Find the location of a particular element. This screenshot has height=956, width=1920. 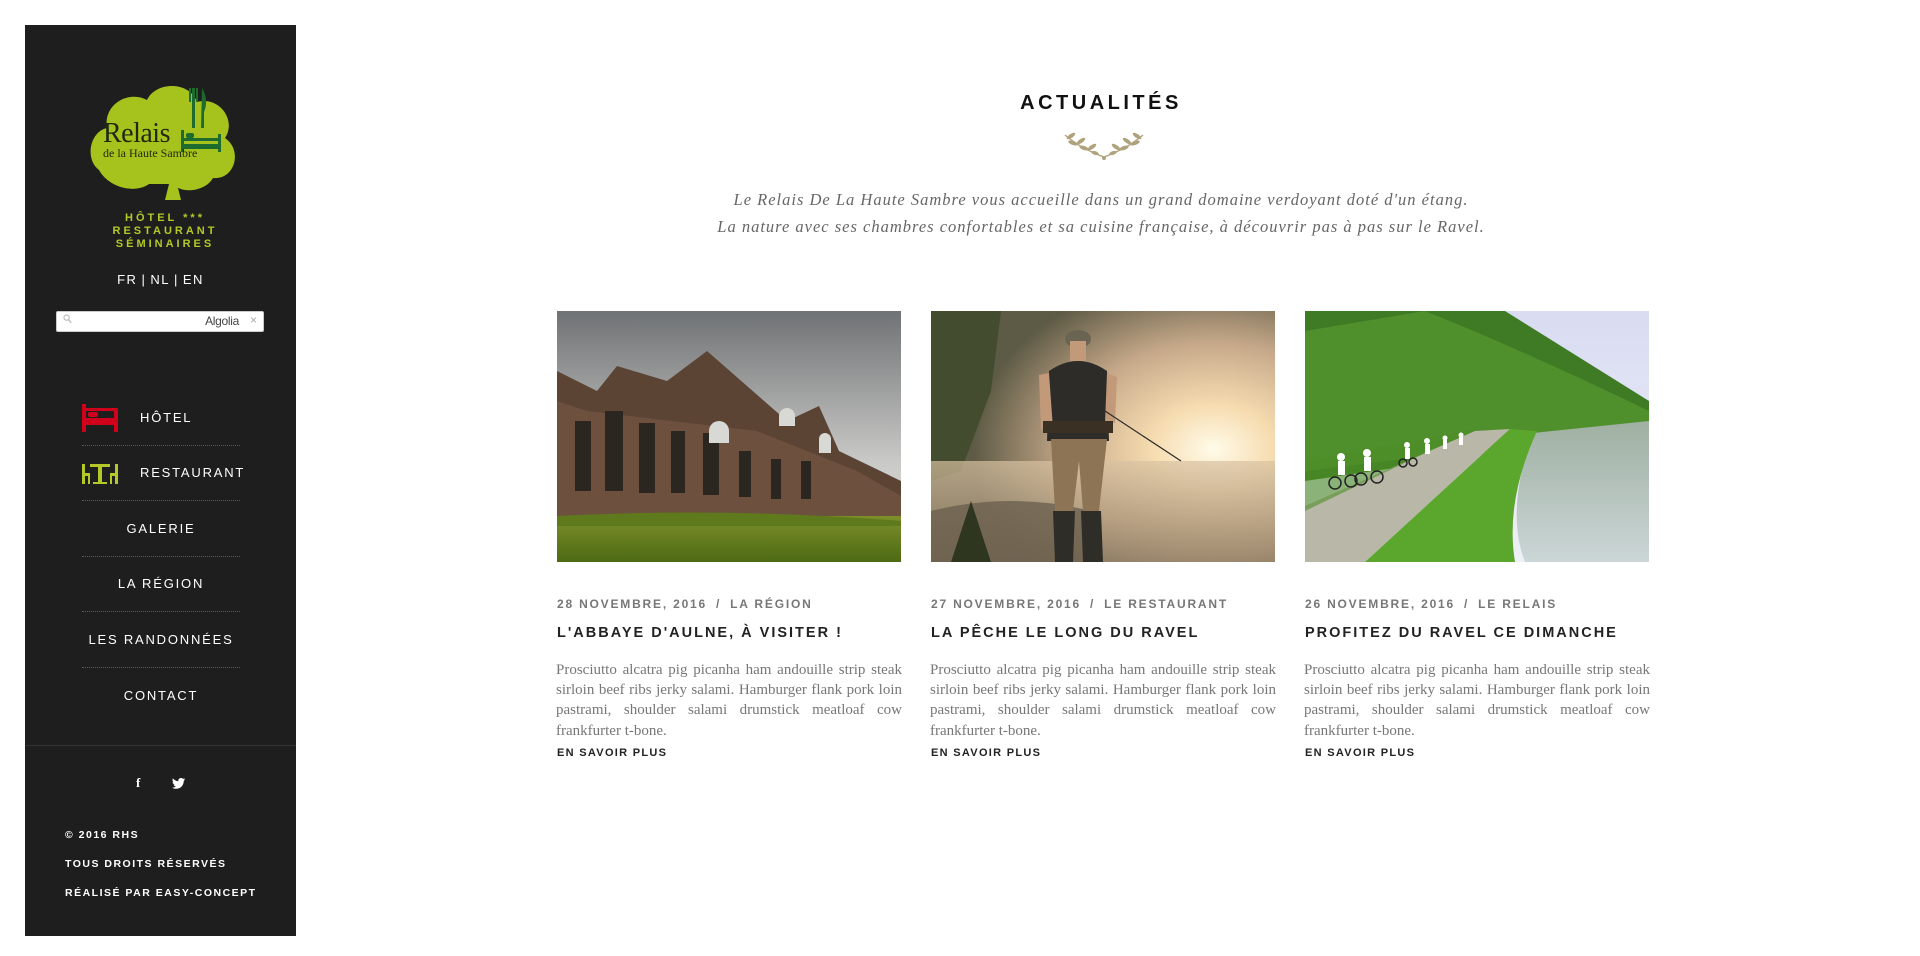

logo-tag-seminaires: SÉMINAIRES is located at coordinates (165, 244).